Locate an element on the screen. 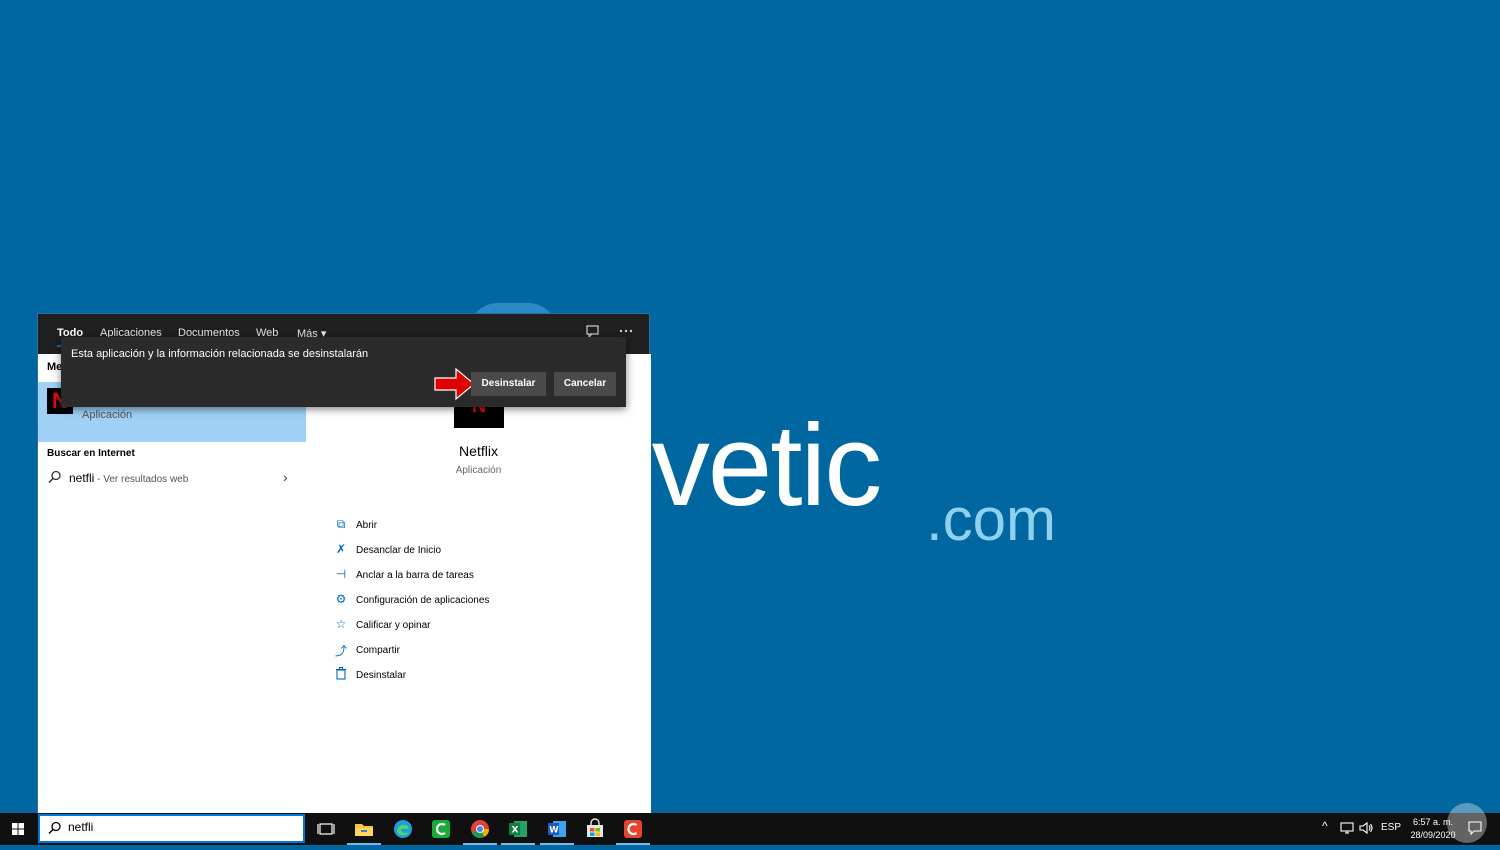 This screenshot has width=1500, height=850. network-icon is located at coordinates (1347, 829).